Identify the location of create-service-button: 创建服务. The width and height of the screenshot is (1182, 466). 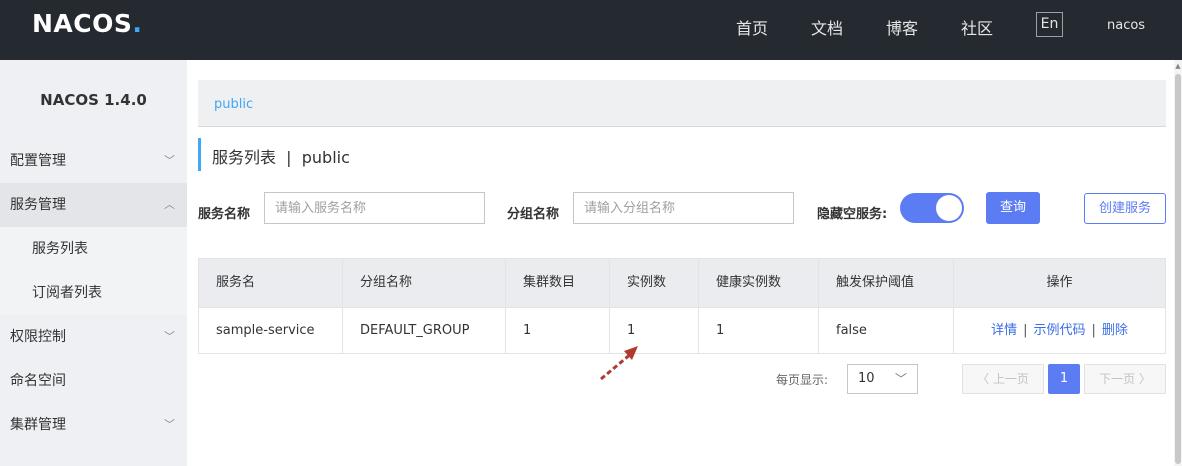
(1125, 208).